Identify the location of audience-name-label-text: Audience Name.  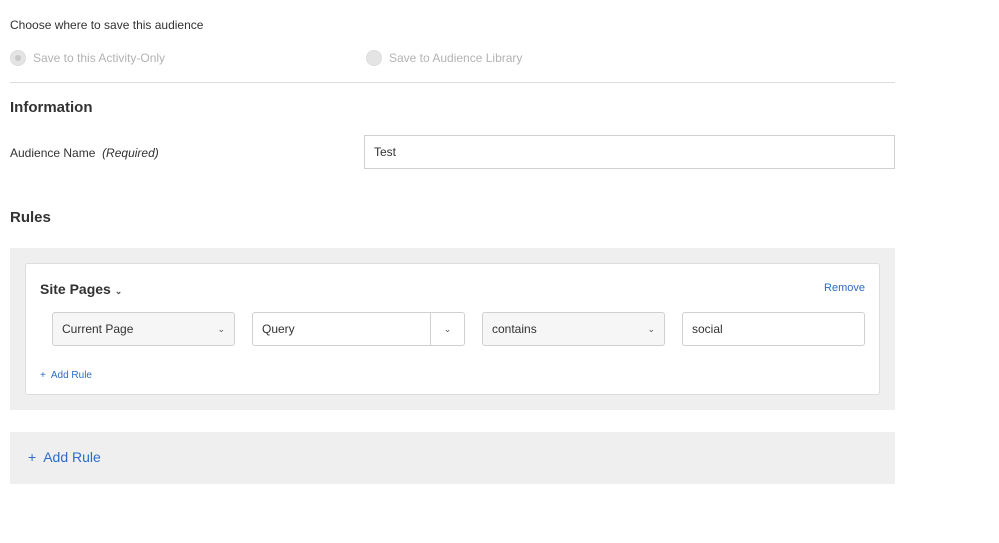
(53, 153).